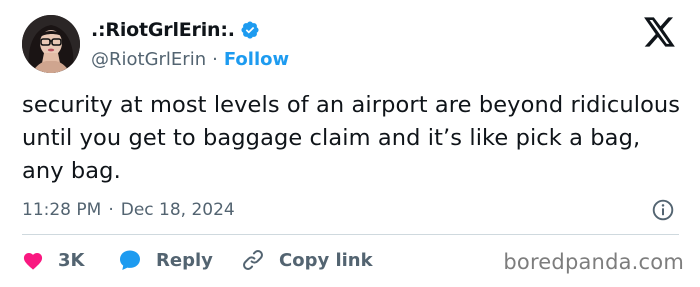  What do you see at coordinates (326, 260) in the screenshot?
I see `copy-link-label: Copy link` at bounding box center [326, 260].